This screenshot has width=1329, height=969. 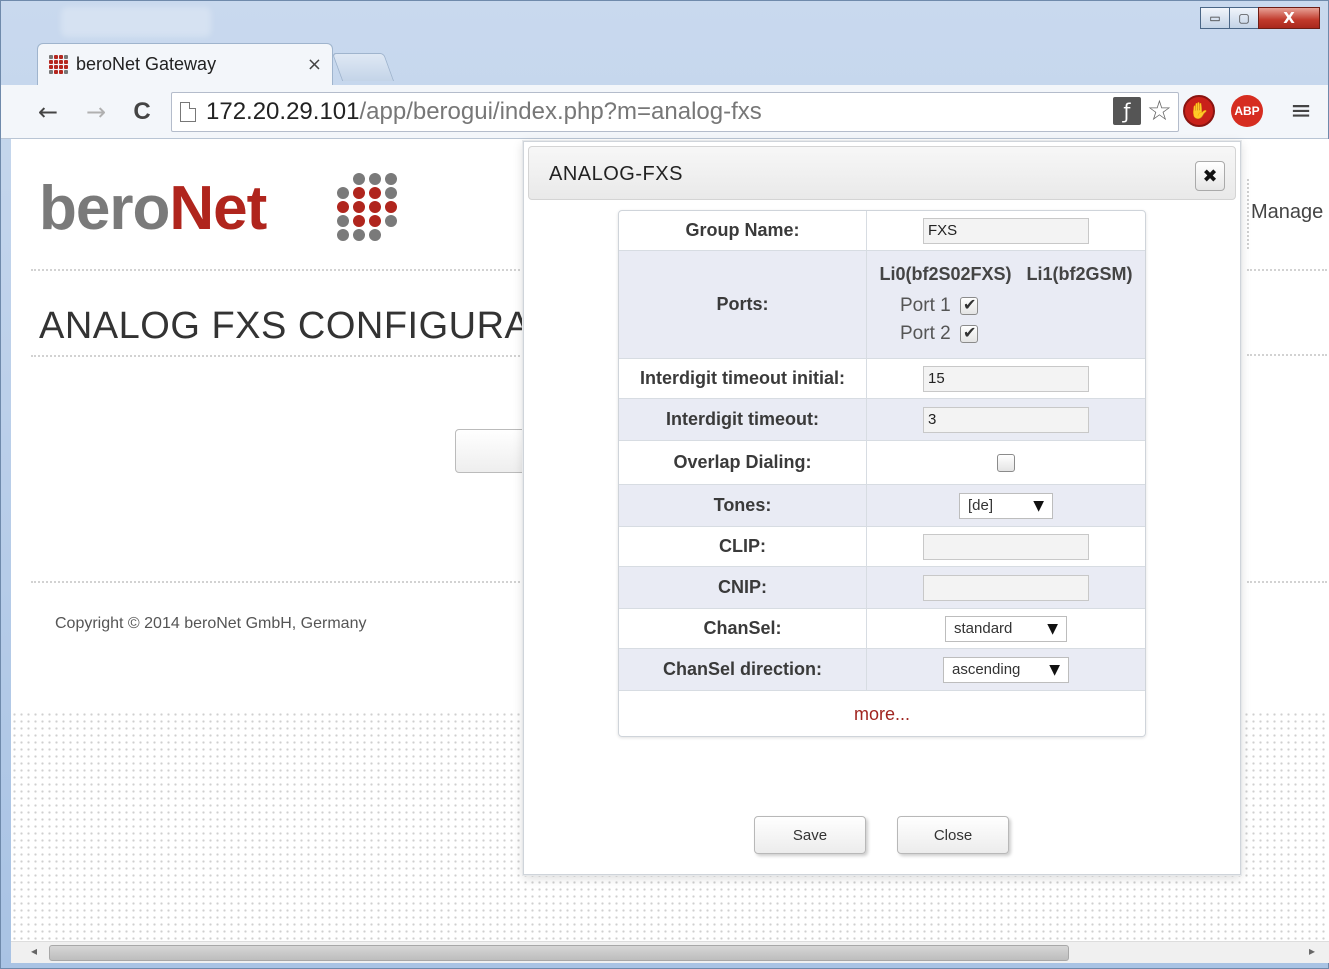 What do you see at coordinates (664, 43) in the screenshot?
I see `title-bar: ▭ ▢ X beroNet Gateway ×` at bounding box center [664, 43].